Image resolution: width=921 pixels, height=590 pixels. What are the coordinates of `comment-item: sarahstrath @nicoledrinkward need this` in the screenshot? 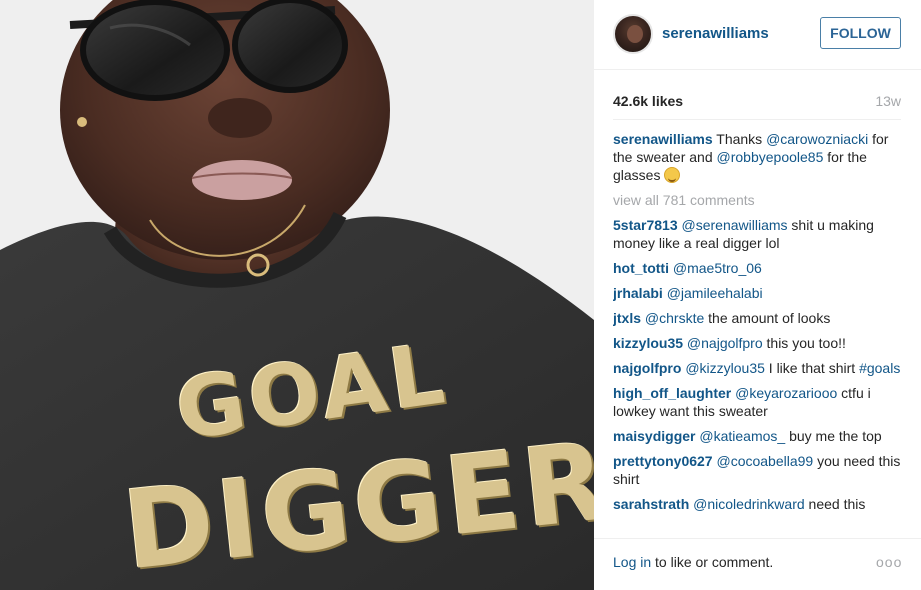 It's located at (757, 504).